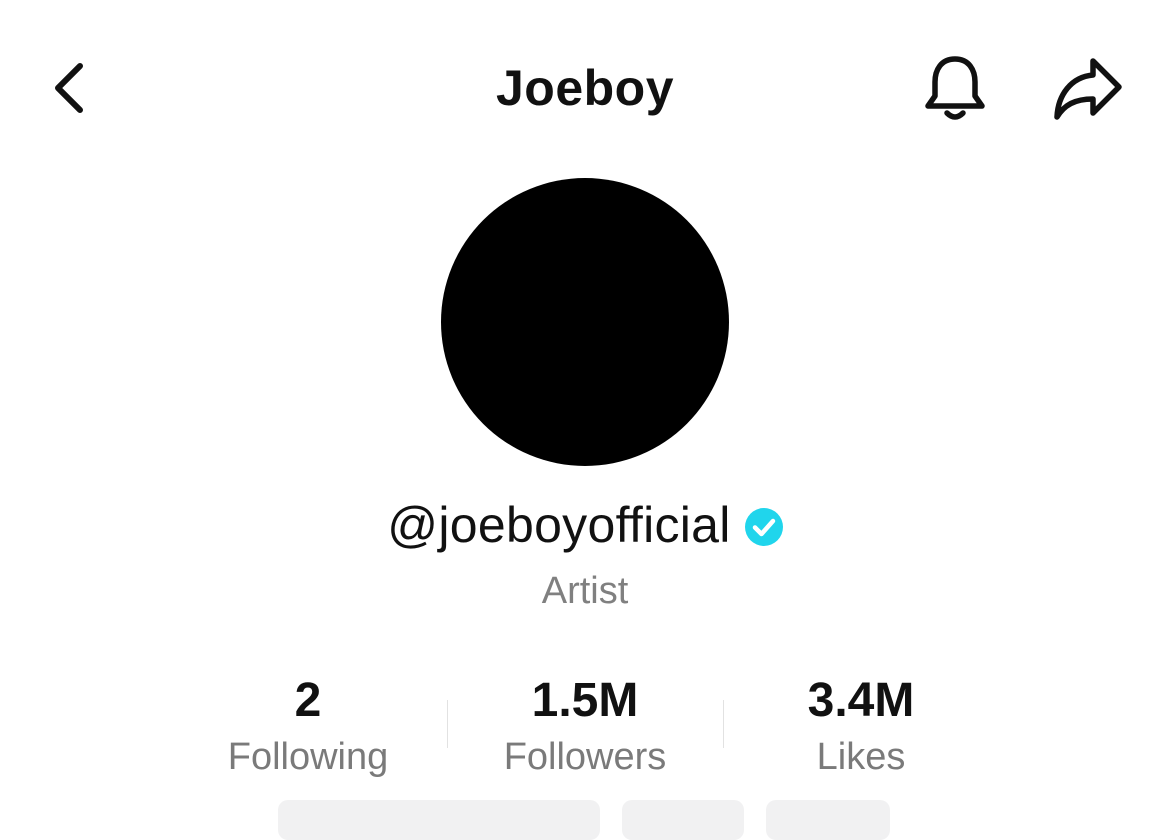  Describe the element at coordinates (683, 820) in the screenshot. I see `message-button` at that location.